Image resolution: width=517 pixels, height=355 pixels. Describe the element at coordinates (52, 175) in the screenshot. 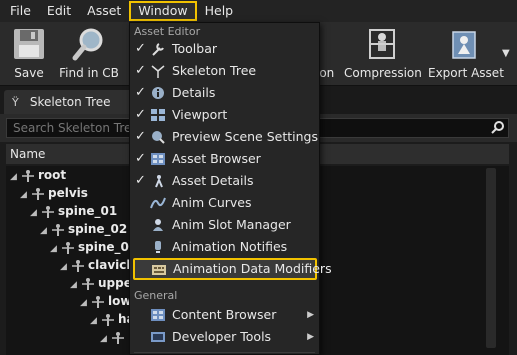

I see `bone-label: root` at that location.